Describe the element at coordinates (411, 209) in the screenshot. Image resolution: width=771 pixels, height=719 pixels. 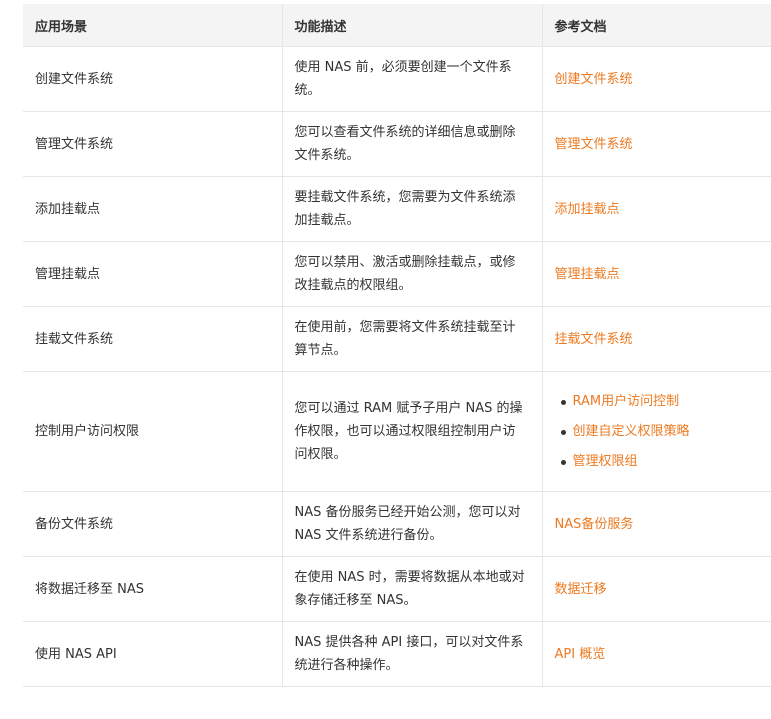
I see `description-cell: 要挂载文件系统，您需要为文件系统添加挂载点。` at that location.